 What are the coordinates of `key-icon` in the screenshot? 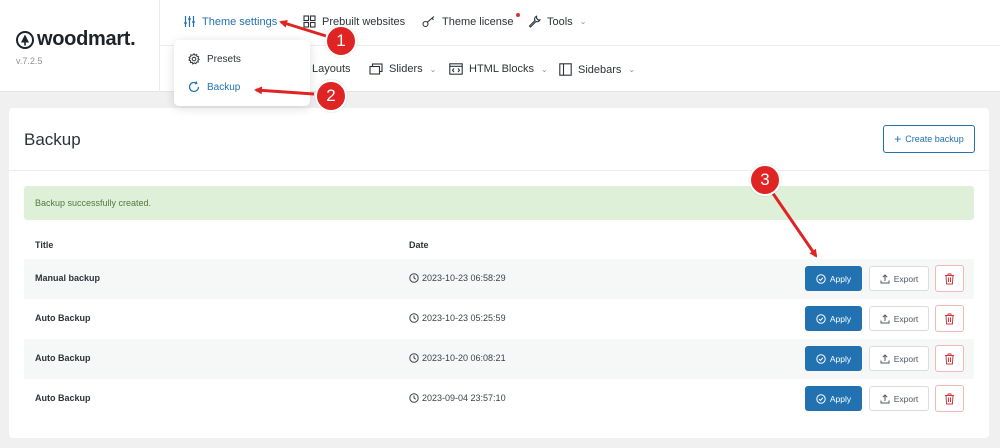 It's located at (428, 22).